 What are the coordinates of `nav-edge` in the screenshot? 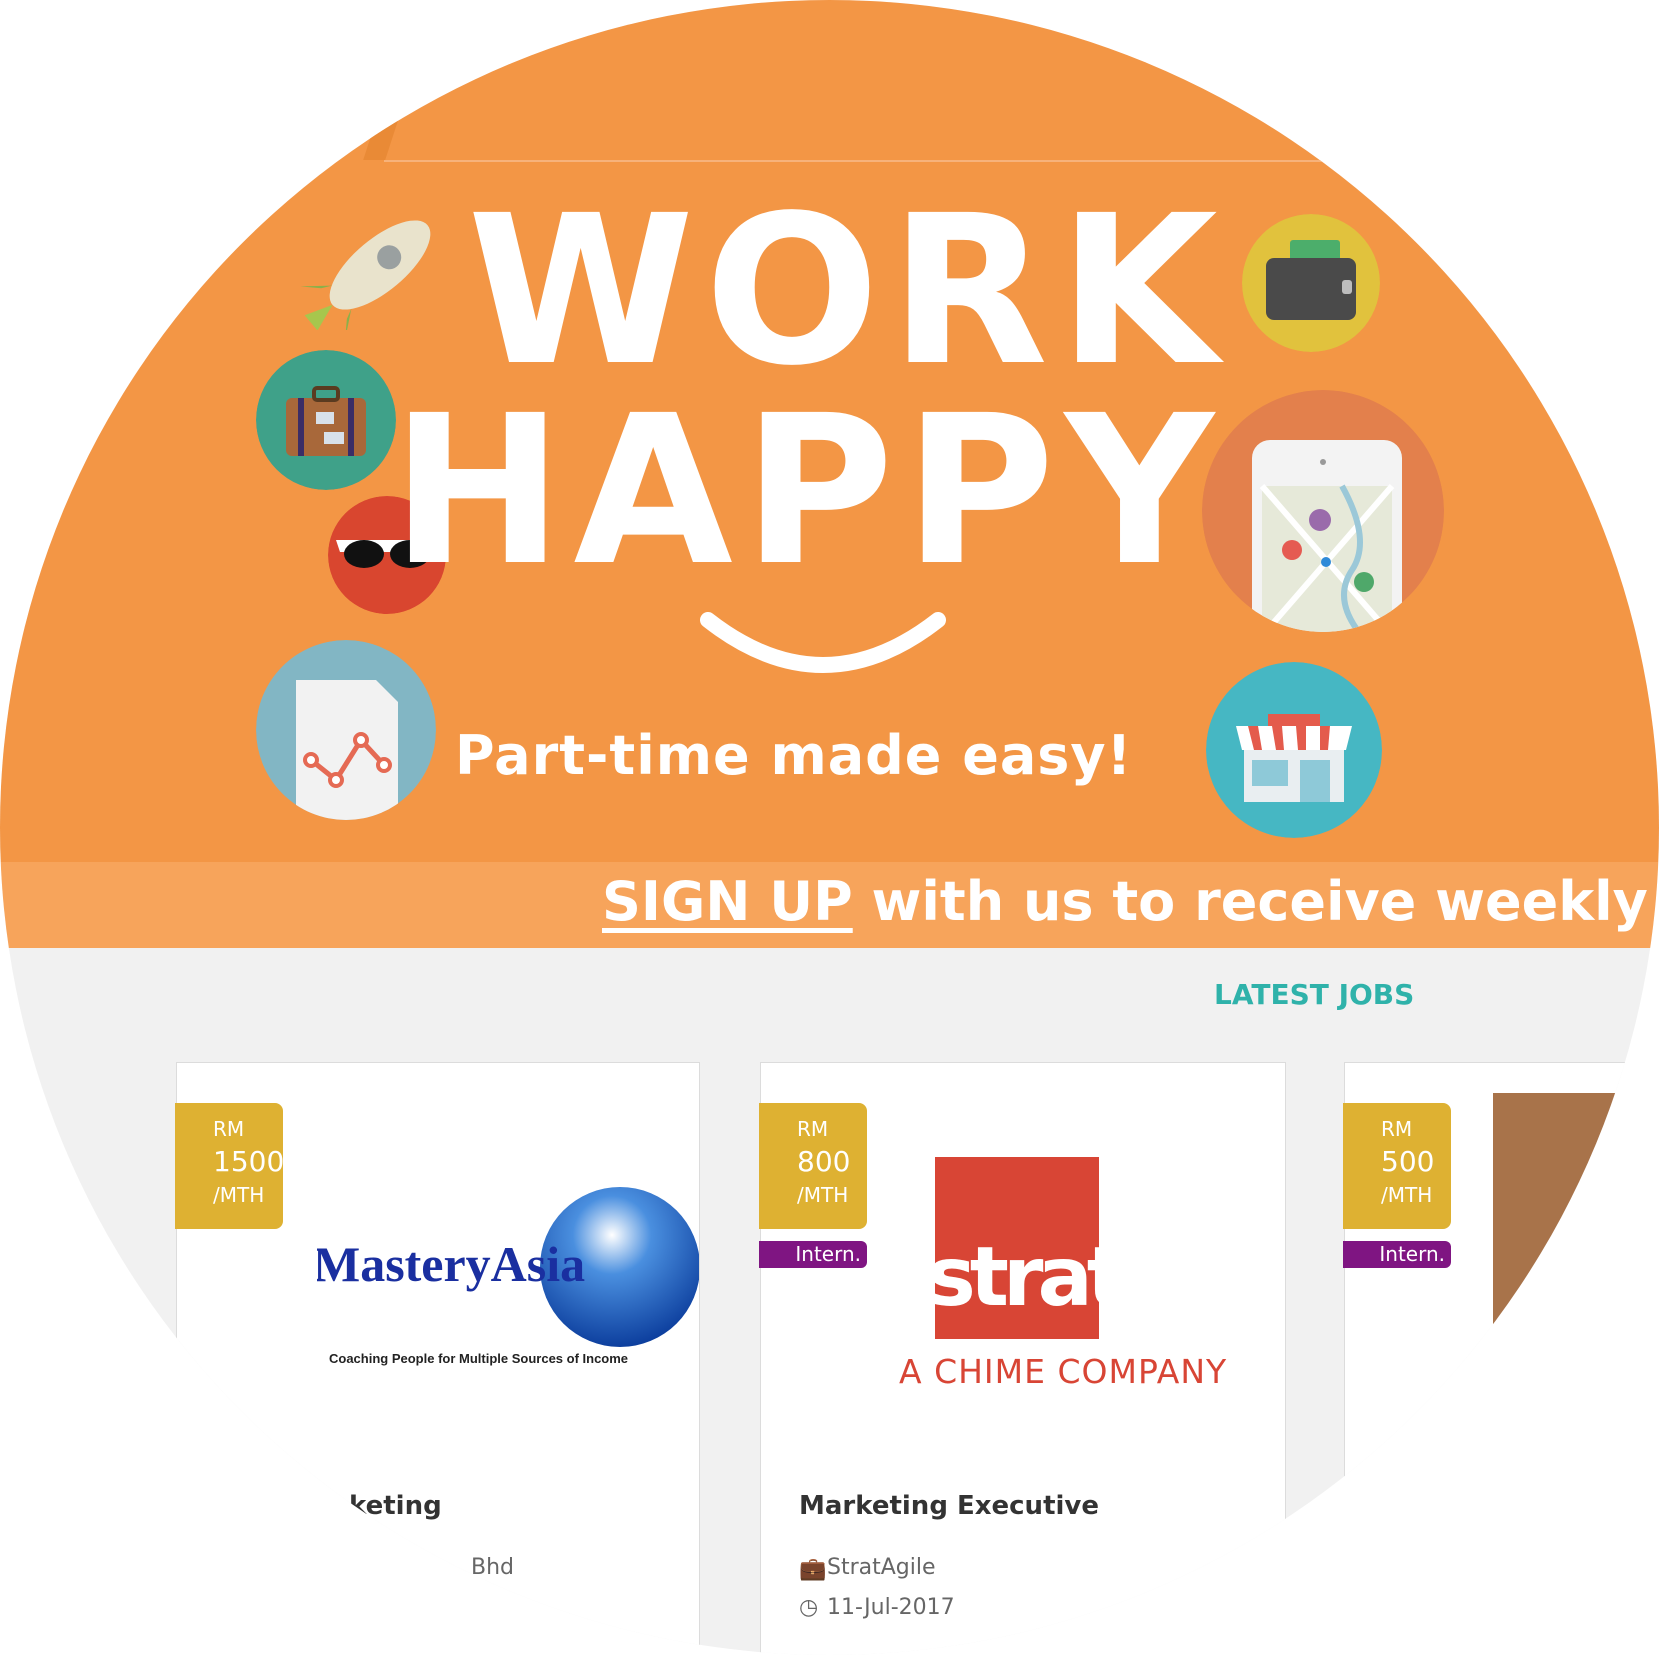 It's located at (381, 139).